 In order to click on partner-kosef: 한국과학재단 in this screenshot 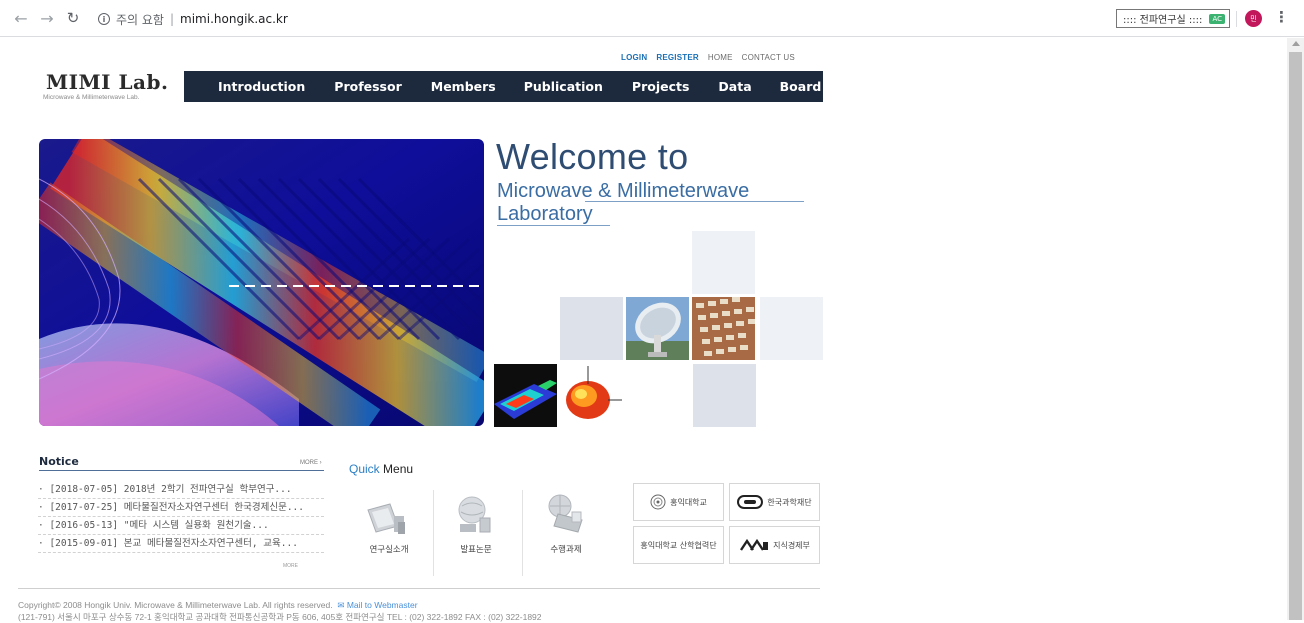, I will do `click(774, 502)`.